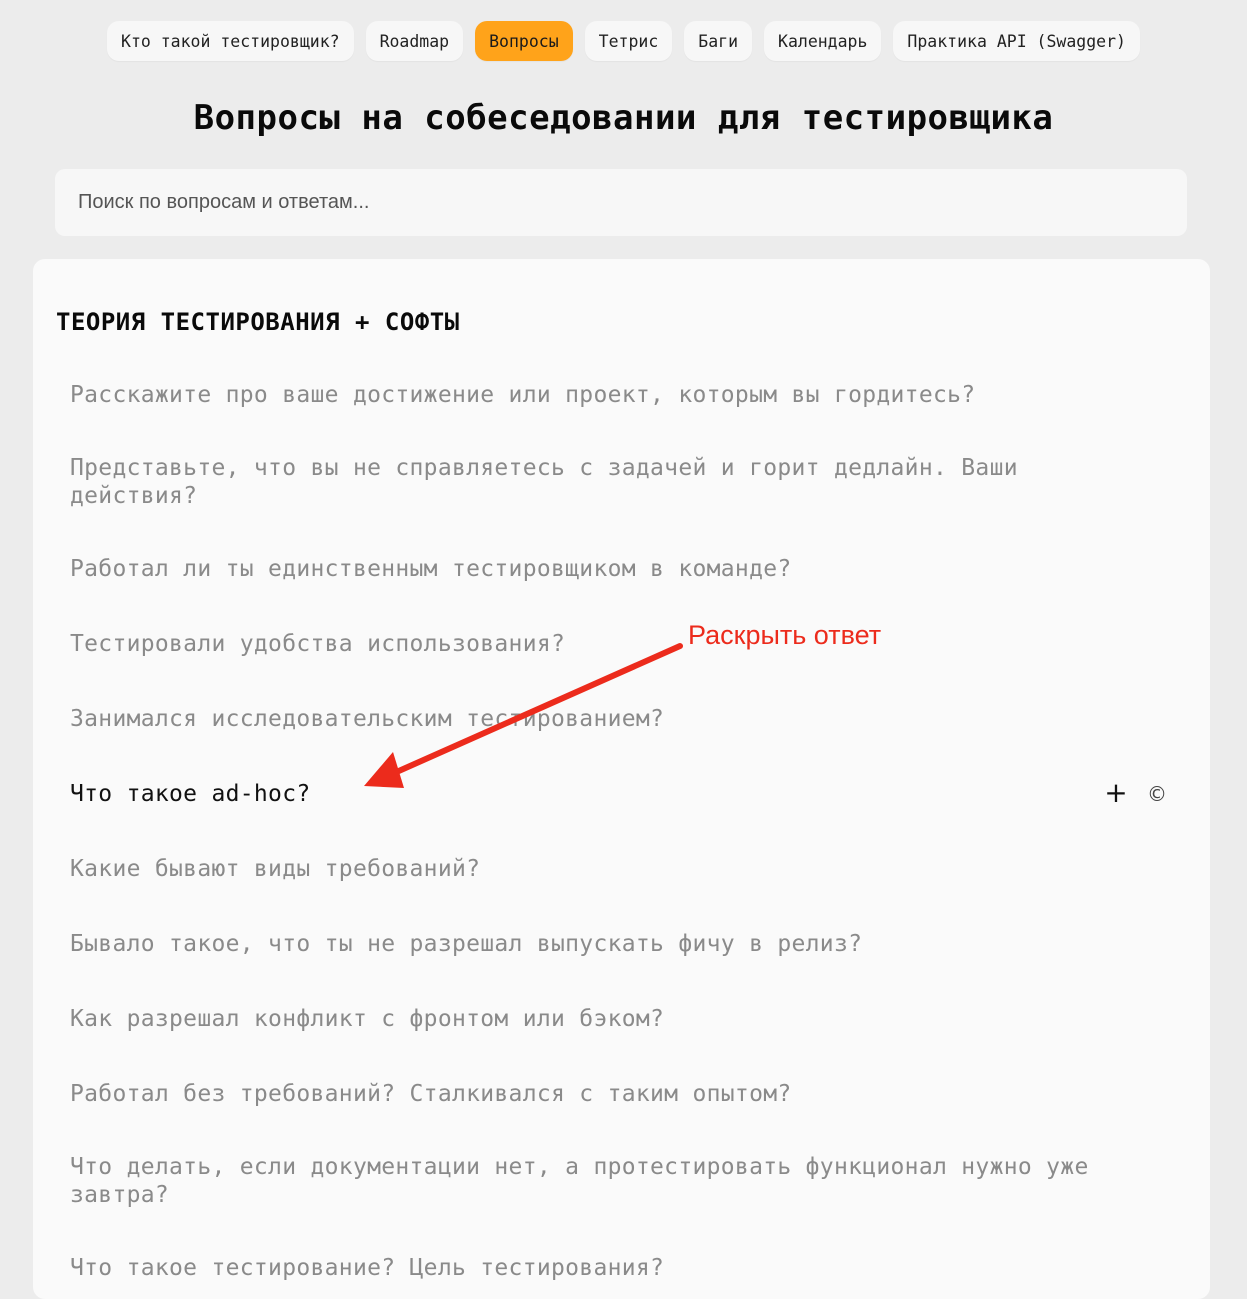 This screenshot has width=1247, height=1299. I want to click on question-item: Какие бывают виды требований?, so click(585, 869).